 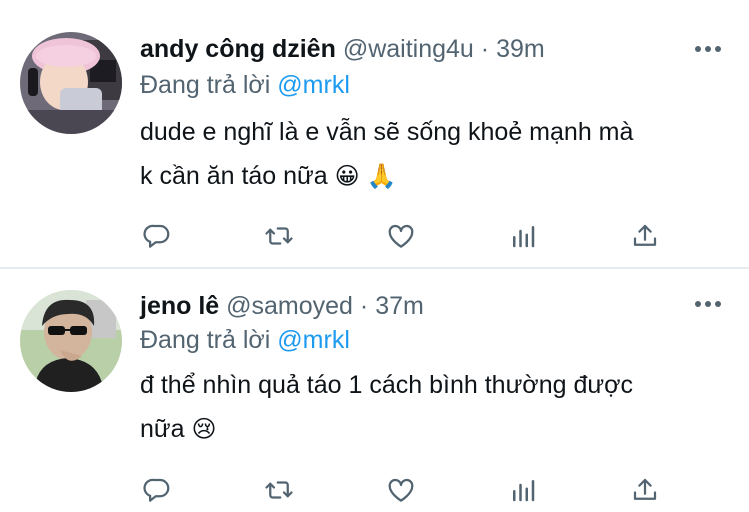 What do you see at coordinates (234, 176) in the screenshot?
I see `tweet-text-span: k cần ăn táo nữa` at bounding box center [234, 176].